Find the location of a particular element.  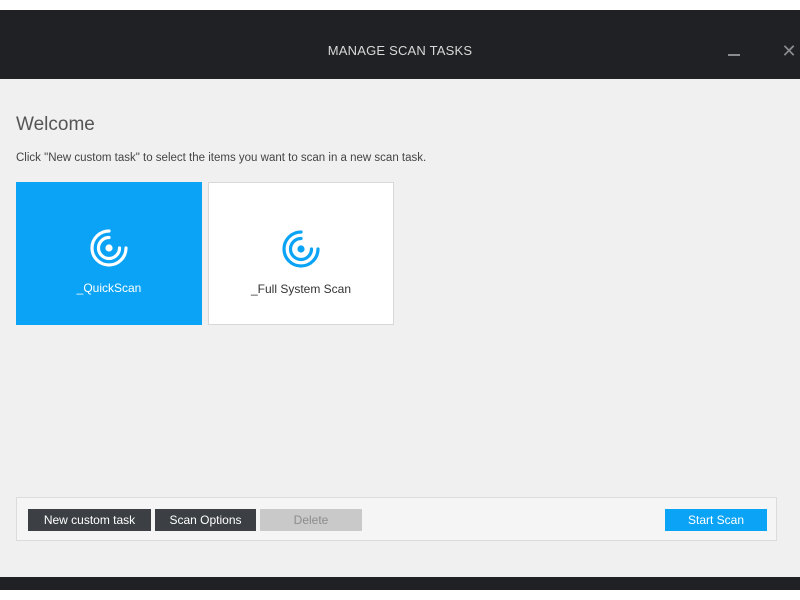

minimize-icon is located at coordinates (734, 55).